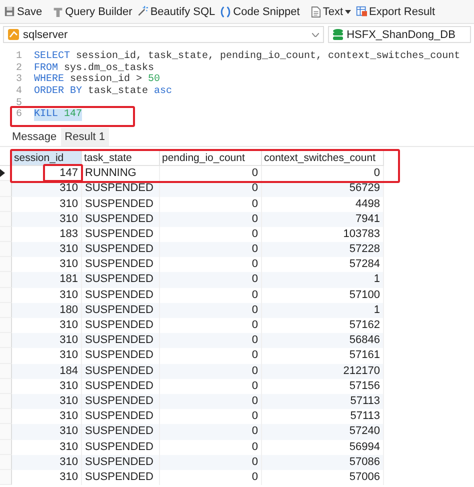  What do you see at coordinates (260, 11) in the screenshot?
I see `toolbar-button: Code Snippet` at bounding box center [260, 11].